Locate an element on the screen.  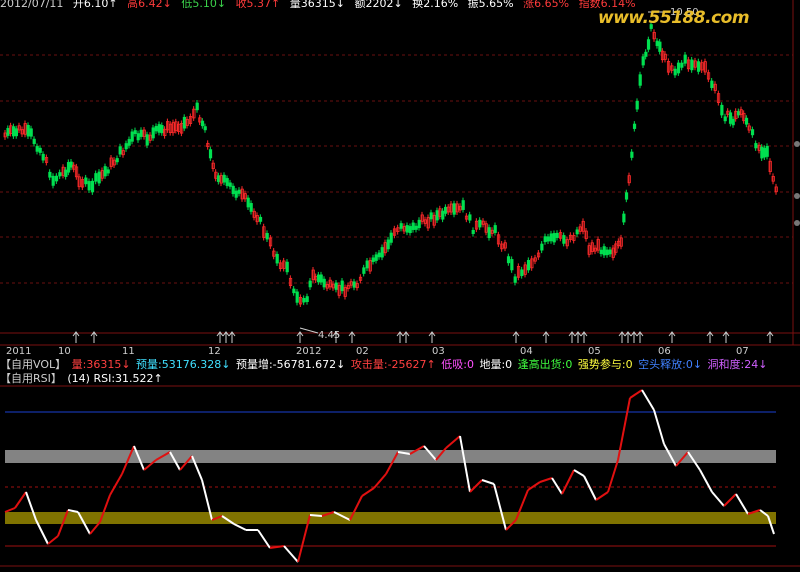
rsi-legend: 【自用RSI】 (14) RSI:31.522↑ is located at coordinates (400, 379).